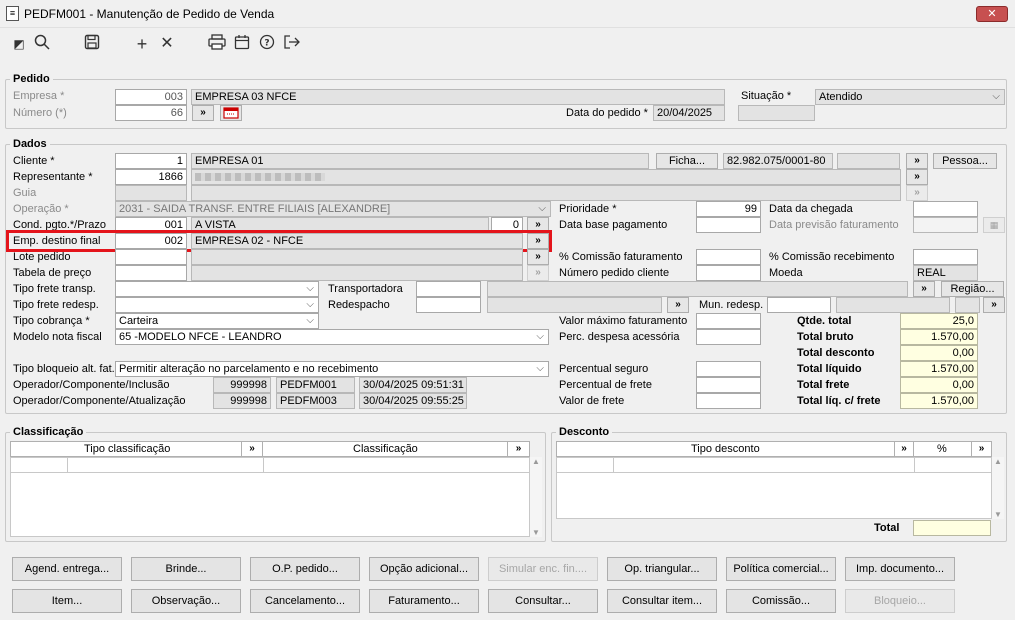 The image size is (1015, 620). Describe the element at coordinates (728, 225) in the screenshot. I see `data-base-input` at that location.